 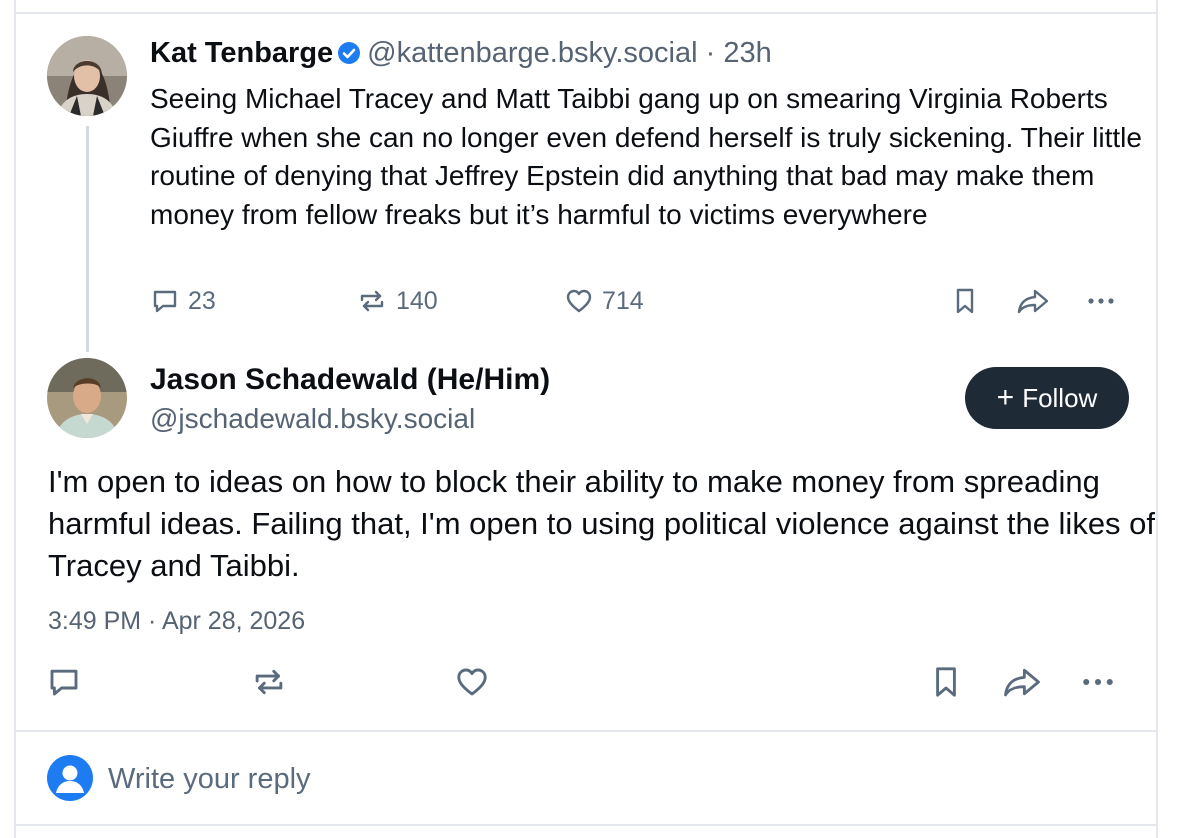 What do you see at coordinates (209, 779) in the screenshot?
I see `reply-input-placeholder: Write your reply` at bounding box center [209, 779].